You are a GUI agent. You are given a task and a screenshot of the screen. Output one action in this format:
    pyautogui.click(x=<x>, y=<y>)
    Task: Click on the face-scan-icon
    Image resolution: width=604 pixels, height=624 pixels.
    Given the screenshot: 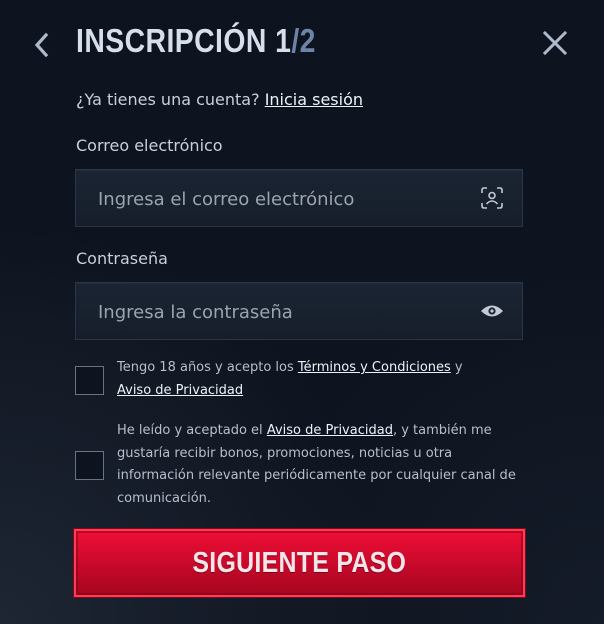 What is the action you would take?
    pyautogui.click(x=492, y=198)
    